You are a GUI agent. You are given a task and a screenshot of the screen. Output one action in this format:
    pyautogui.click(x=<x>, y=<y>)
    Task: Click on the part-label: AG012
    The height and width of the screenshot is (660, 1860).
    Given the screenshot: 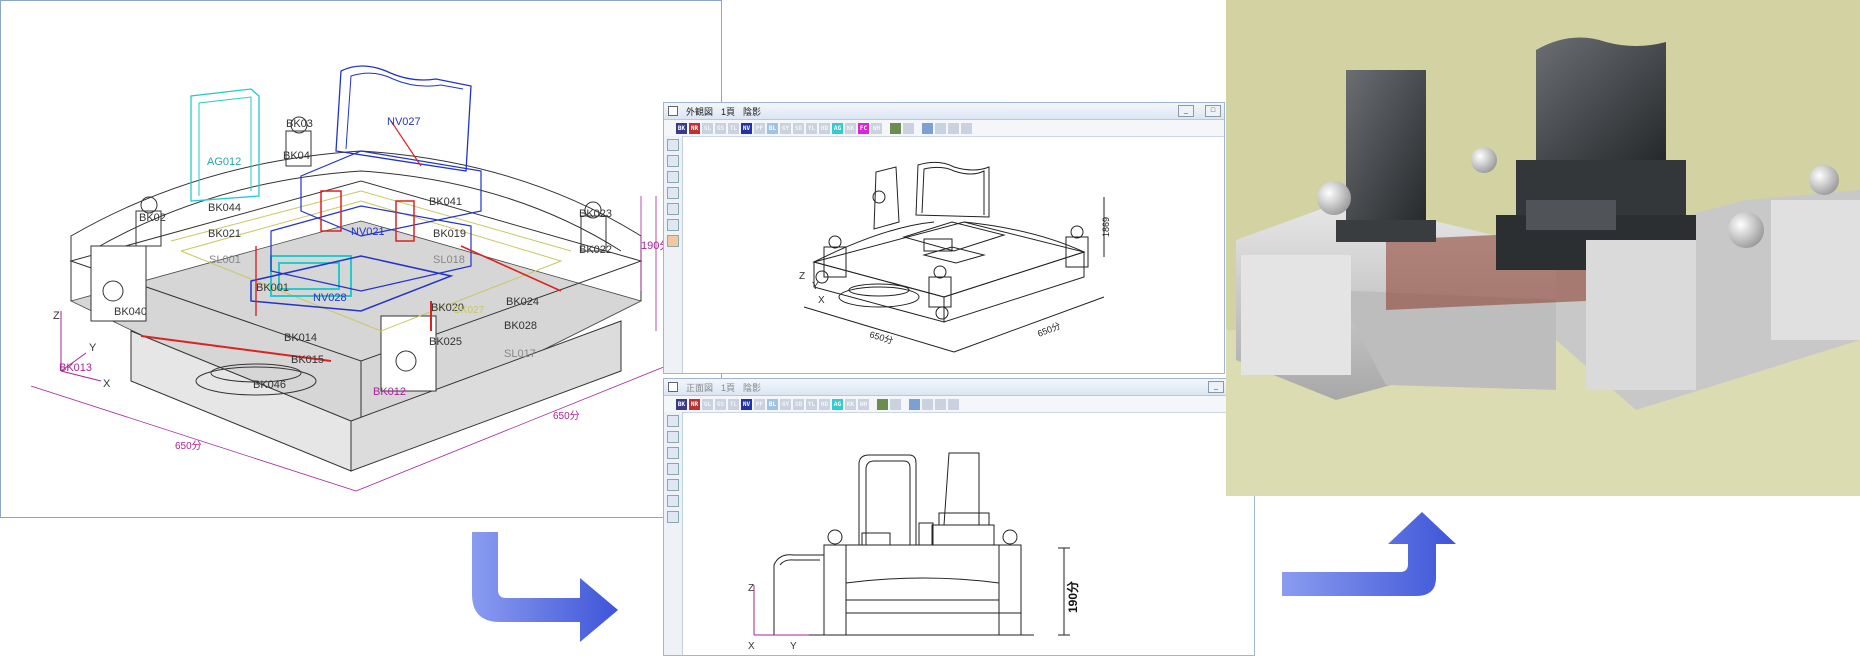 What is the action you would take?
    pyautogui.click(x=224, y=162)
    